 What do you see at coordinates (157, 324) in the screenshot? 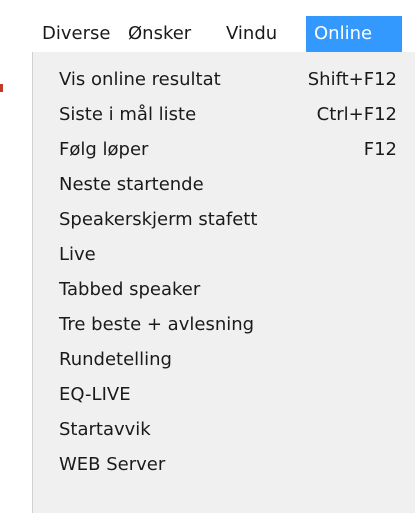
I see `menu-item-label: Tre beste + avlesning` at bounding box center [157, 324].